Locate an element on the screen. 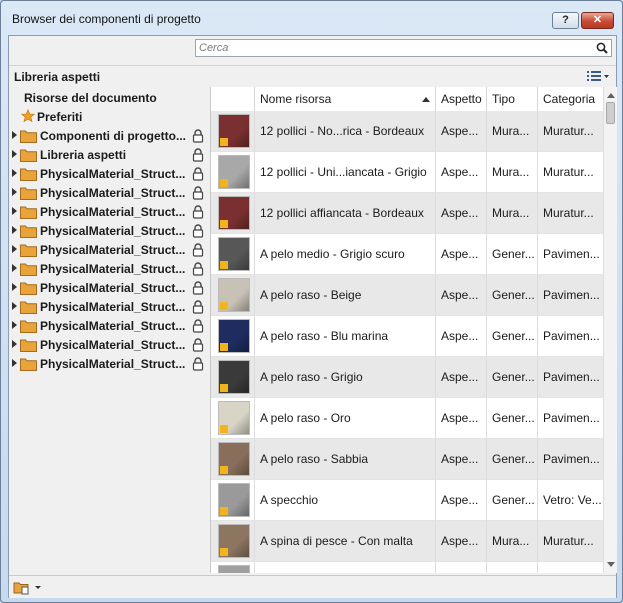  search-icon is located at coordinates (602, 49).